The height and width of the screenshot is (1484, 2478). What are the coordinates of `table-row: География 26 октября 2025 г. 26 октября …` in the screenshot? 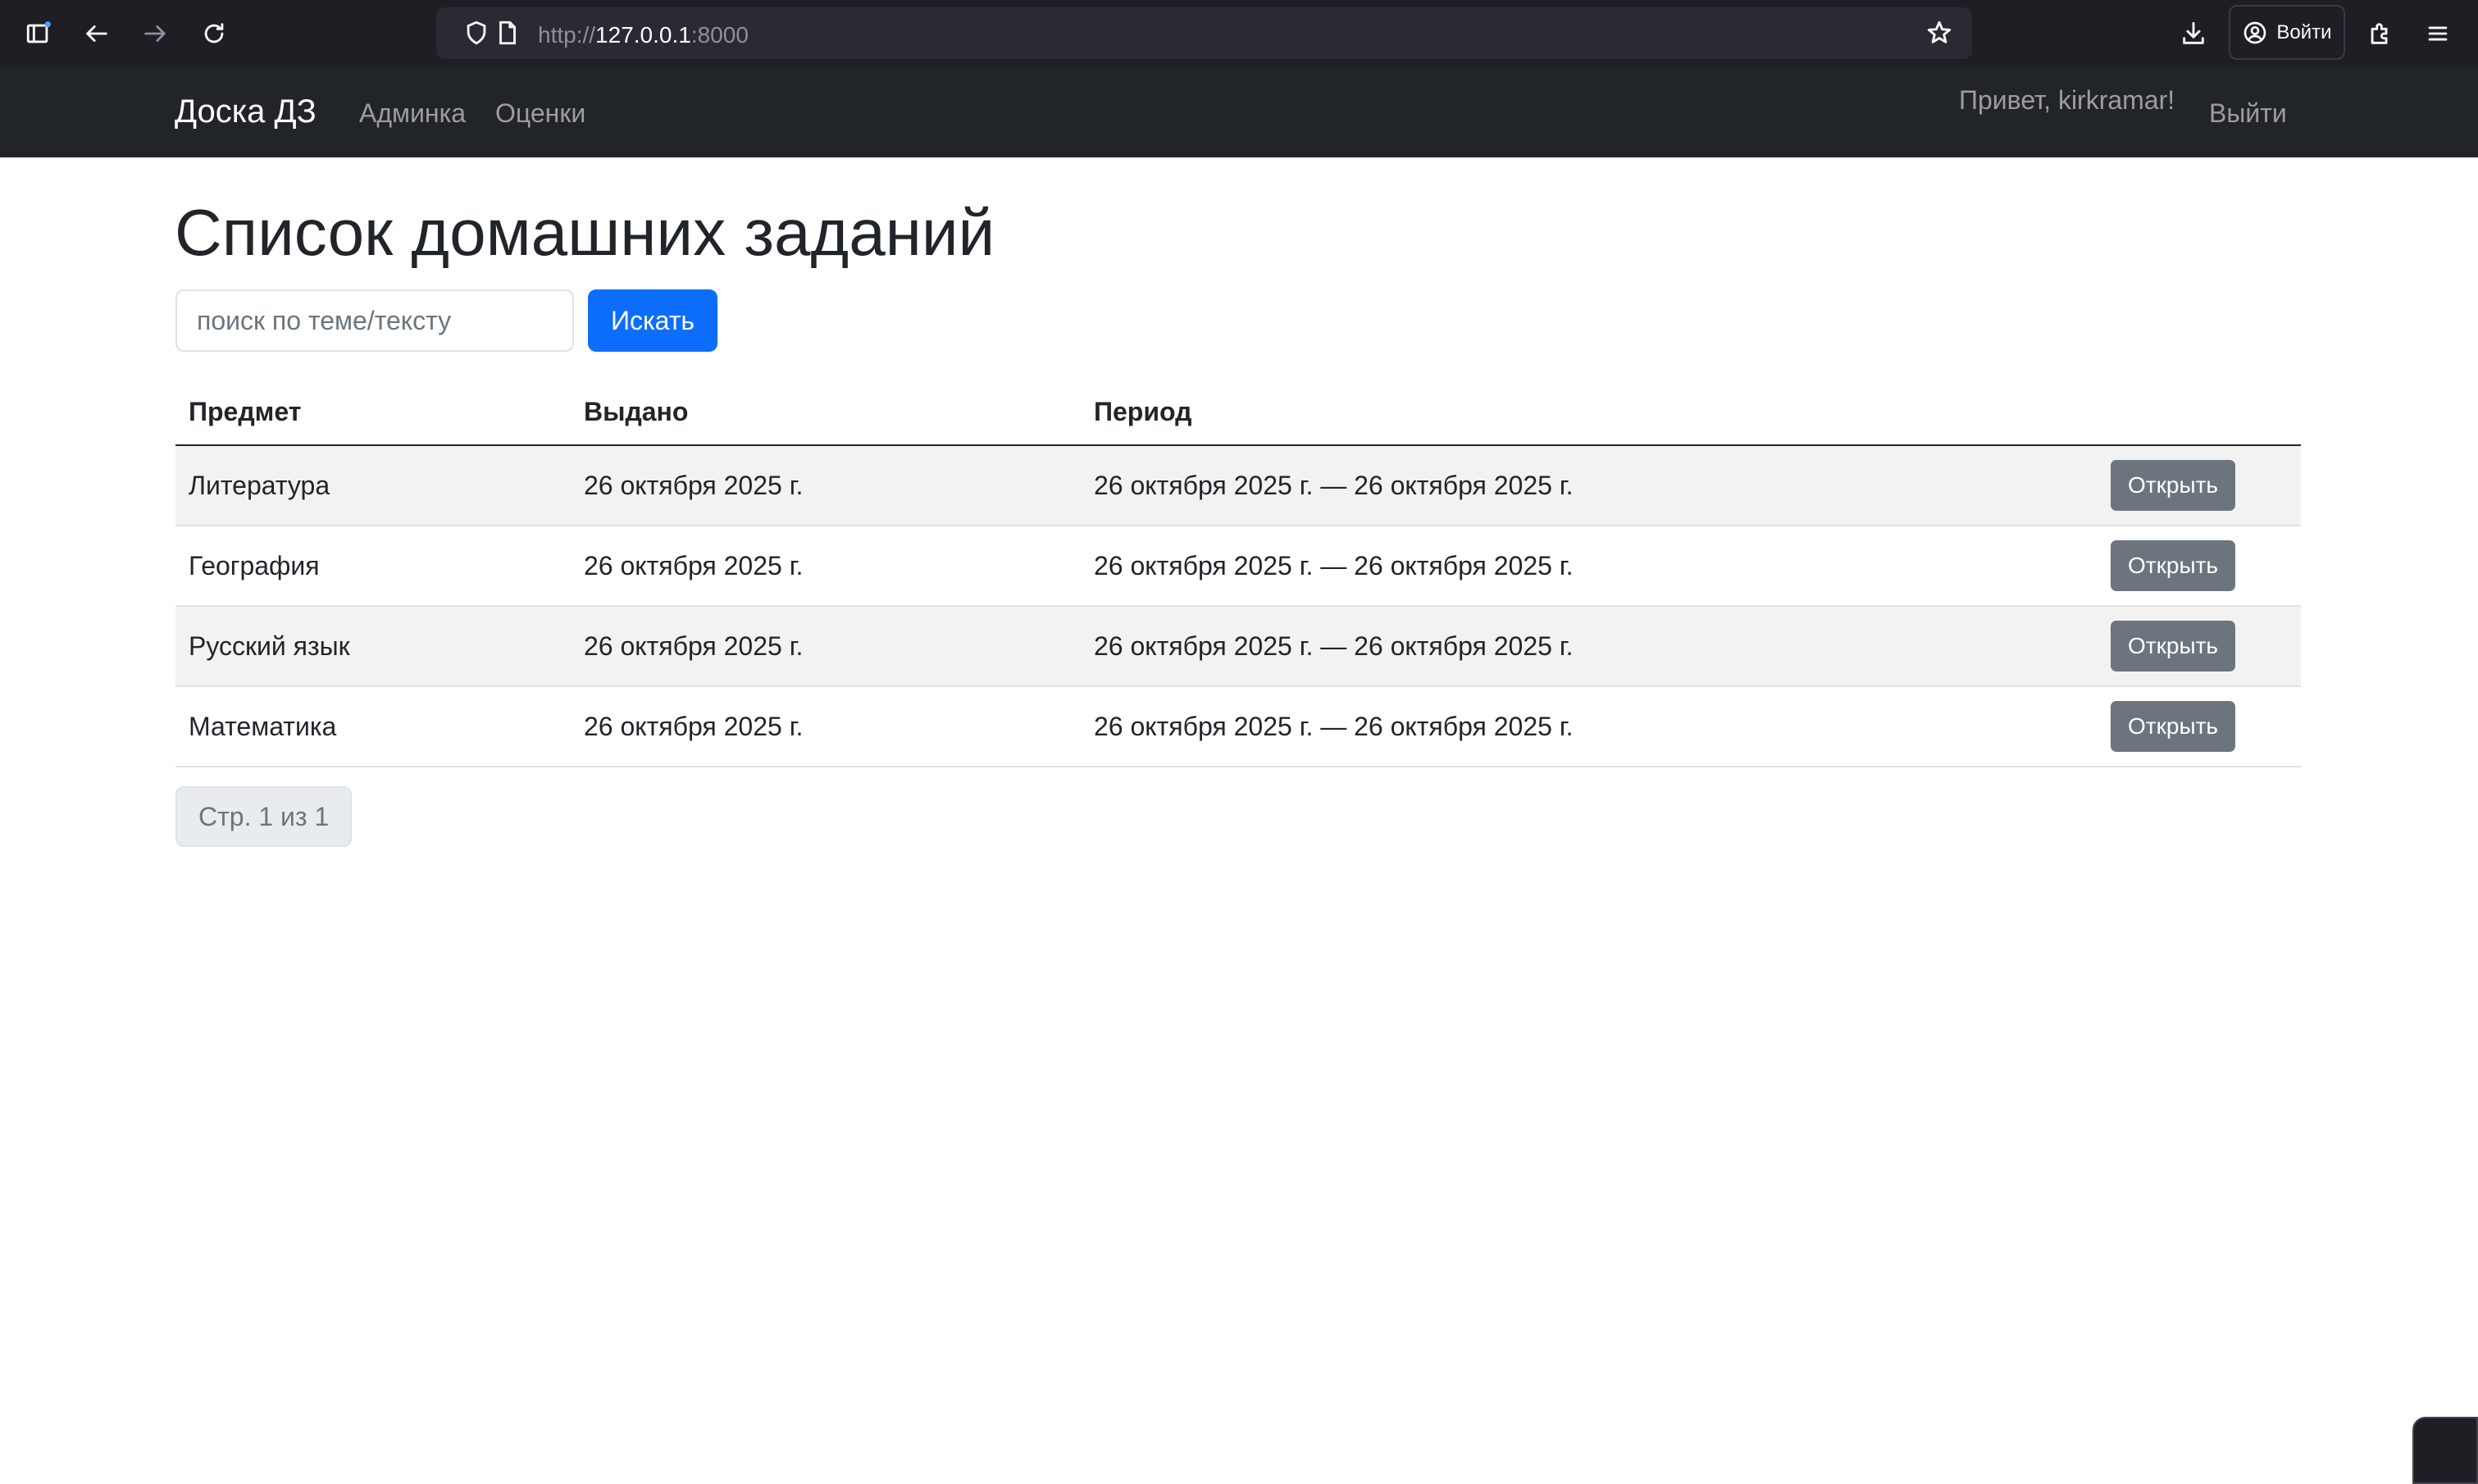 It's located at (1238, 566).